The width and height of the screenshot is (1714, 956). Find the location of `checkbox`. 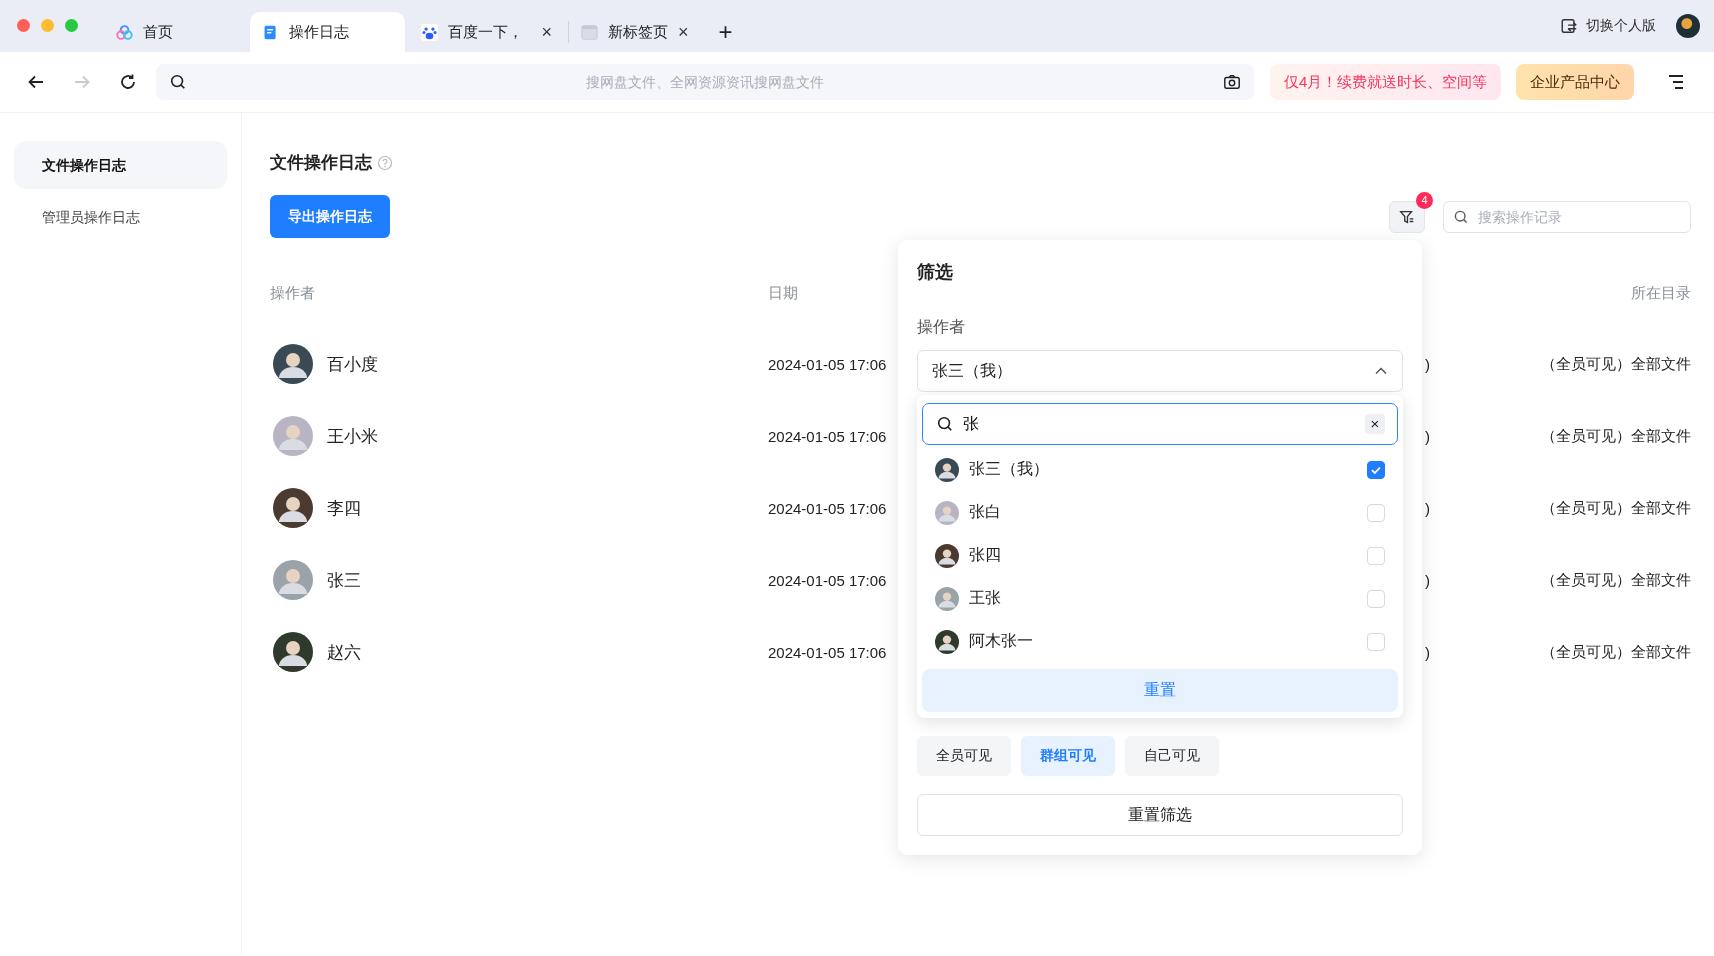

checkbox is located at coordinates (1376, 469).